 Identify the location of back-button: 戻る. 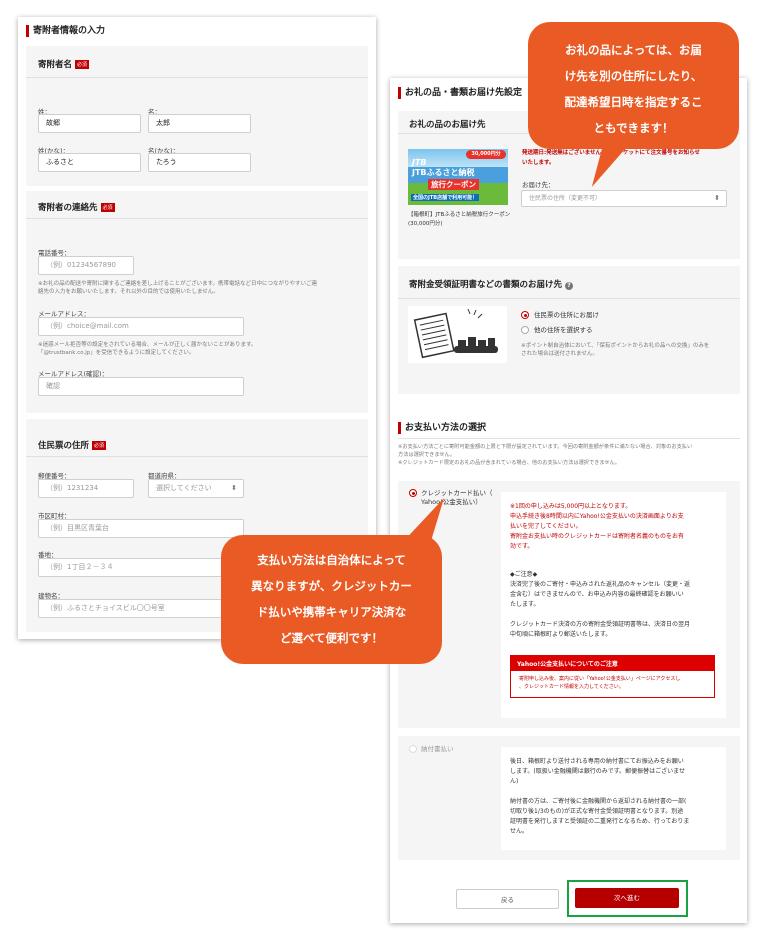
(507, 899).